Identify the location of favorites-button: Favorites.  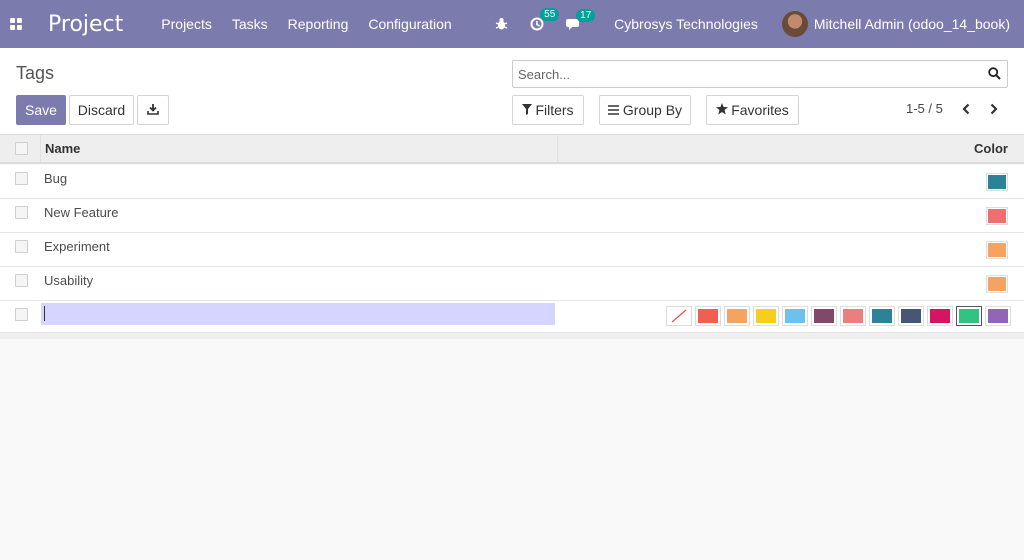
(752, 110).